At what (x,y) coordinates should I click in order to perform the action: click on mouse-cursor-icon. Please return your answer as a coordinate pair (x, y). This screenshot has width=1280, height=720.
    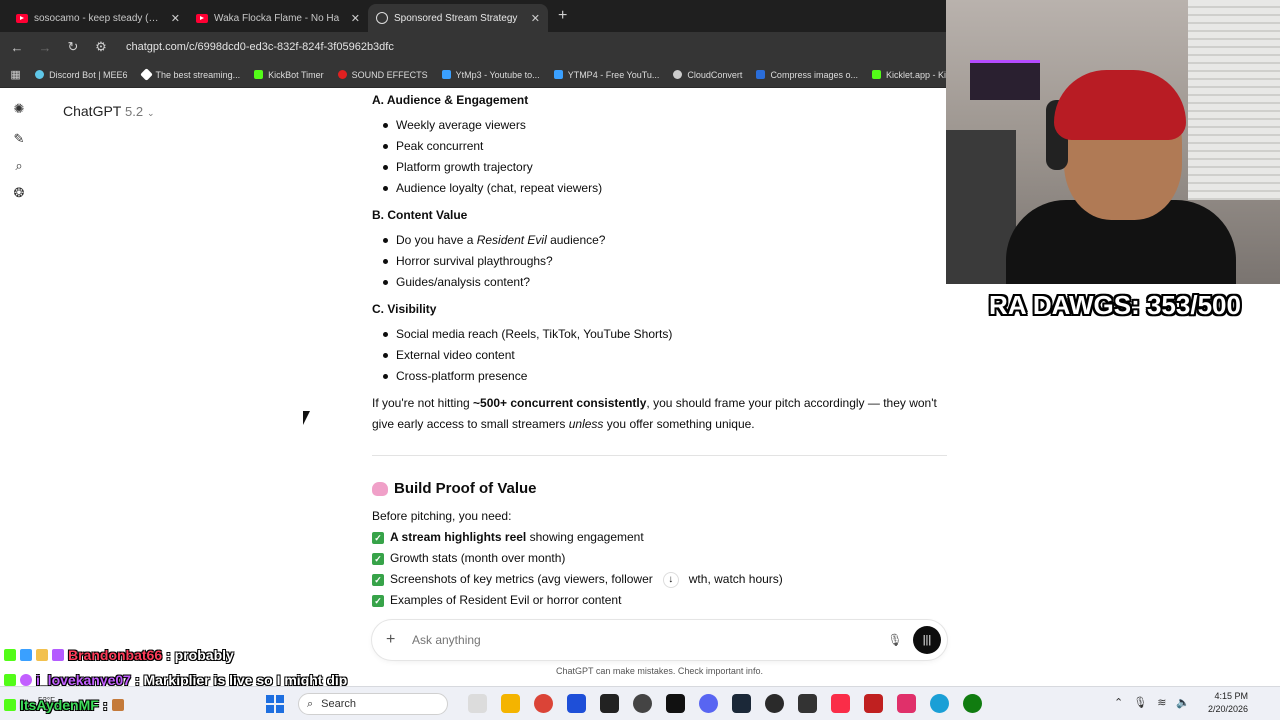
    Looking at the image, I should click on (306, 418).